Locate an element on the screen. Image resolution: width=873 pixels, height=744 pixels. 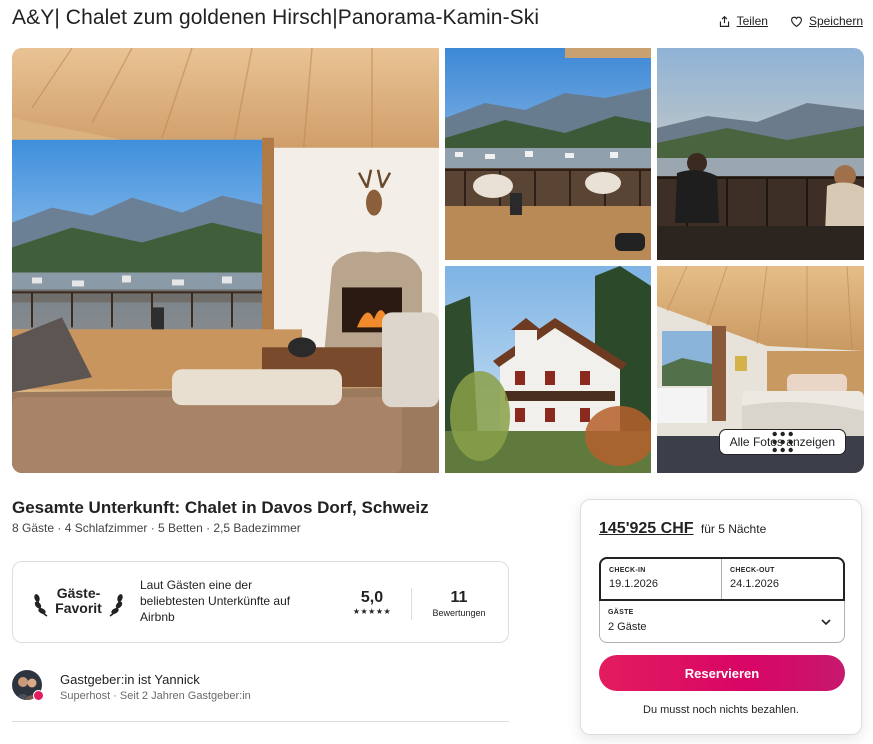
price-suffix: für 5 Nächte is located at coordinates (733, 529).